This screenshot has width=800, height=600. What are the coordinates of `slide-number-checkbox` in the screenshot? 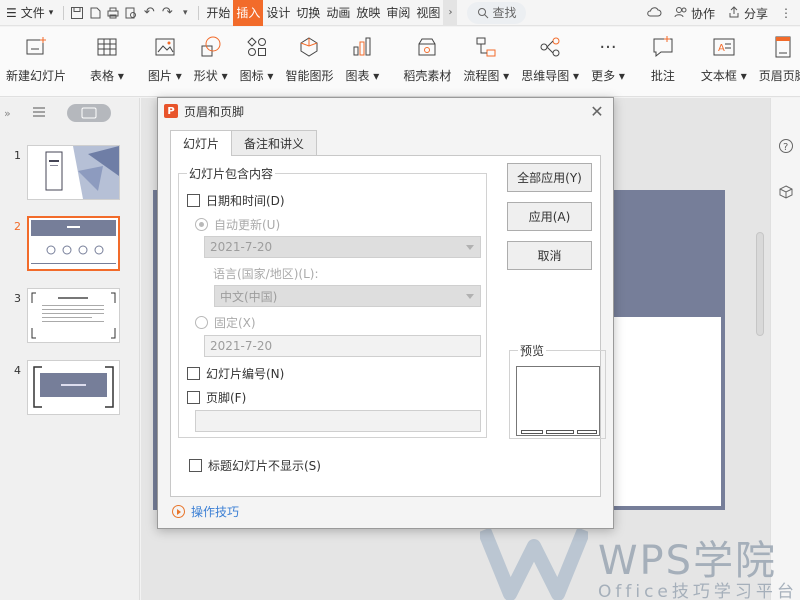 It's located at (193, 373).